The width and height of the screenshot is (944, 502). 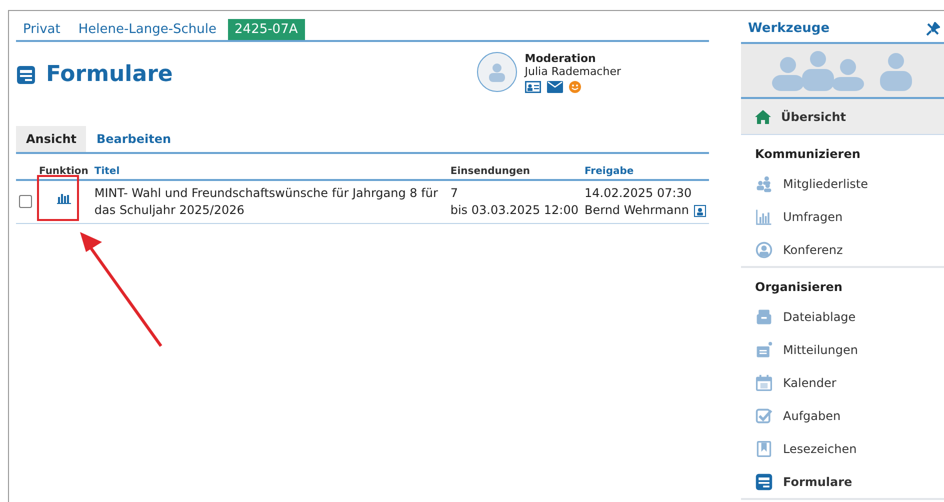 What do you see at coordinates (842, 415) in the screenshot?
I see `sidebar-item: Aufgaben` at bounding box center [842, 415].